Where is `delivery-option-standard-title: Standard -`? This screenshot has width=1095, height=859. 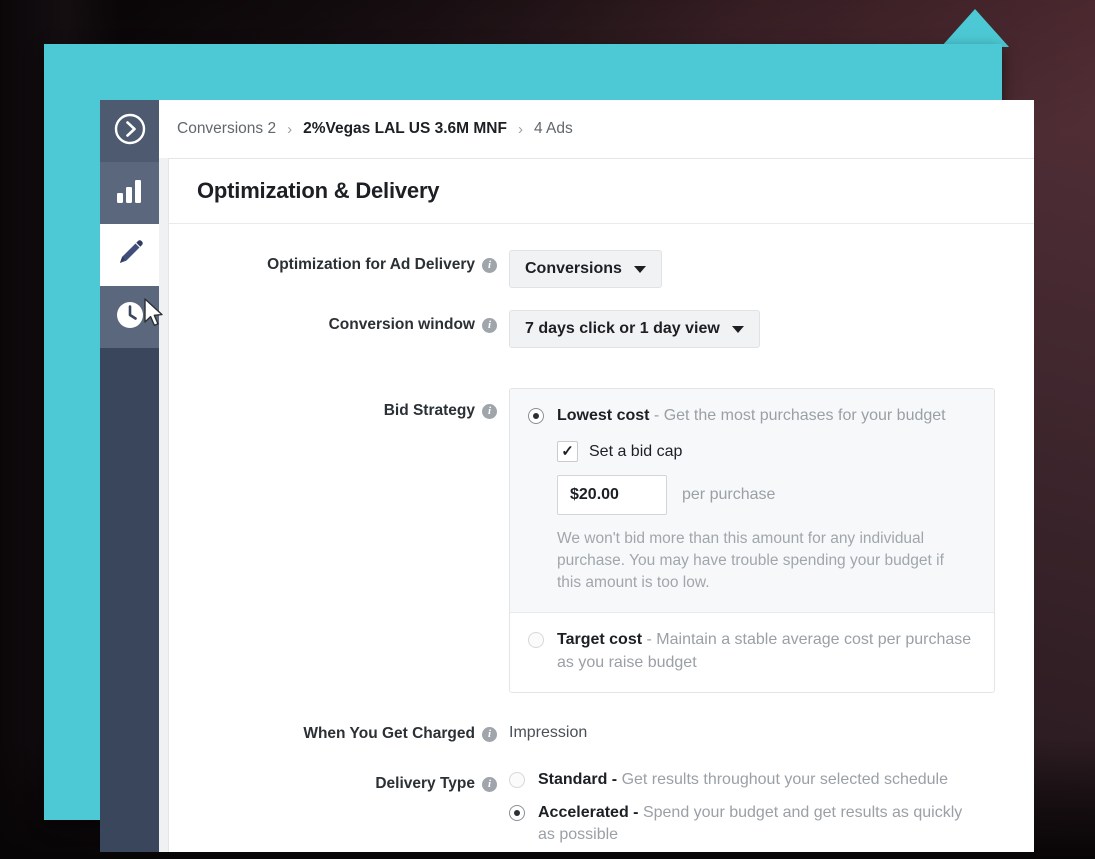
delivery-option-standard-title: Standard - is located at coordinates (578, 780).